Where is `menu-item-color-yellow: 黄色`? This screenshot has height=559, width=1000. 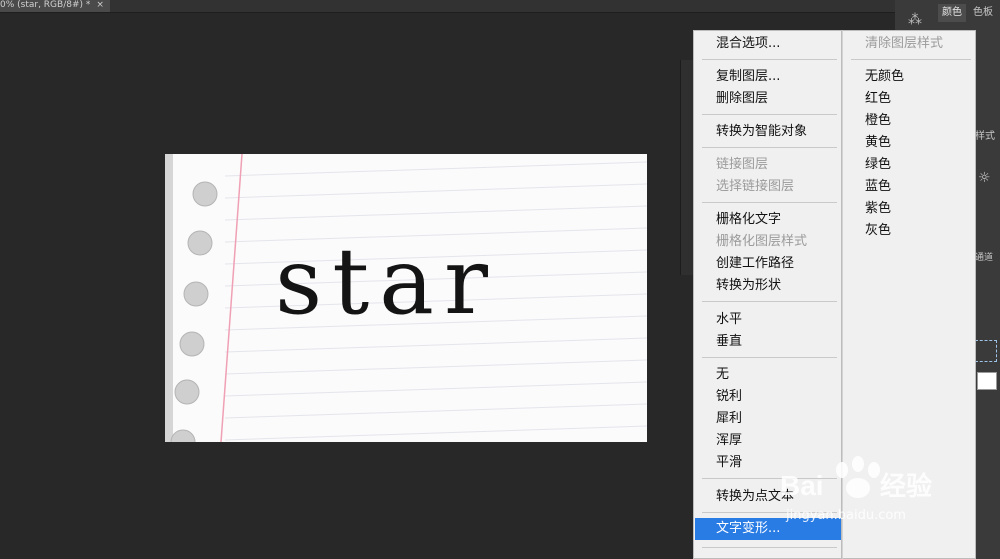 menu-item-color-yellow: 黄色 is located at coordinates (878, 143).